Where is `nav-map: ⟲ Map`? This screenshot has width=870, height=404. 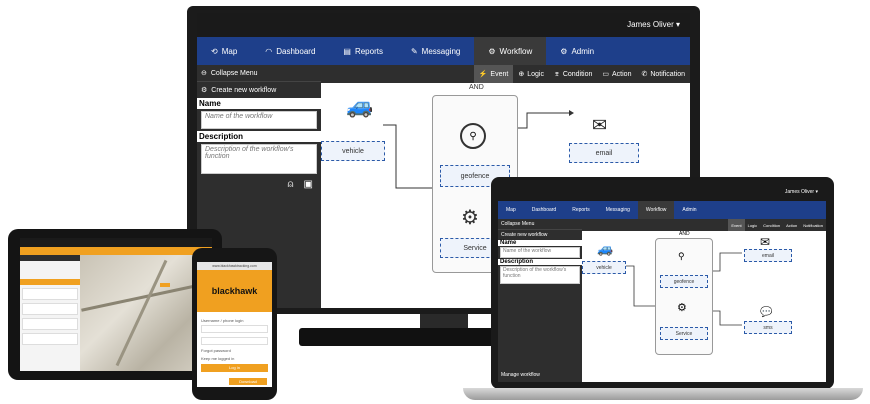
nav-map: ⟲ Map is located at coordinates (224, 51).